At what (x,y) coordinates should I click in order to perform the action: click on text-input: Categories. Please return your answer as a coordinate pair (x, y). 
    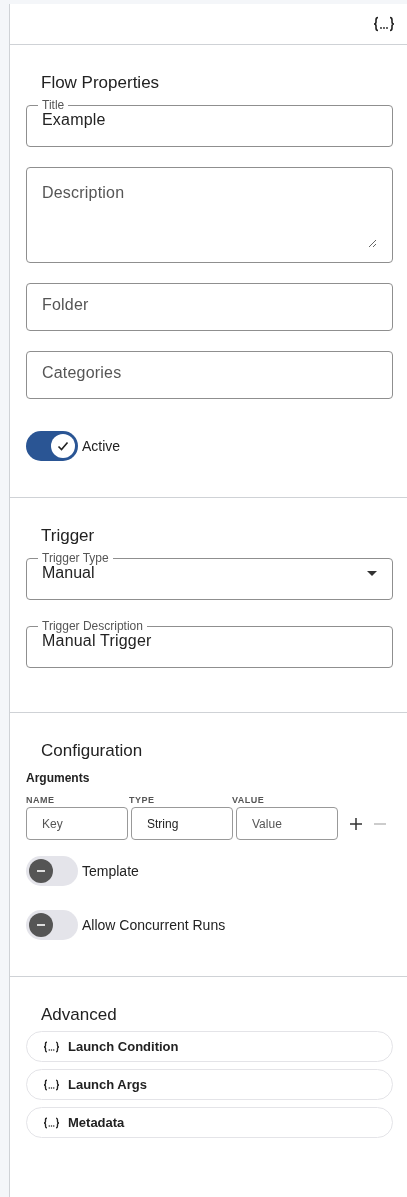
    Looking at the image, I should click on (209, 373).